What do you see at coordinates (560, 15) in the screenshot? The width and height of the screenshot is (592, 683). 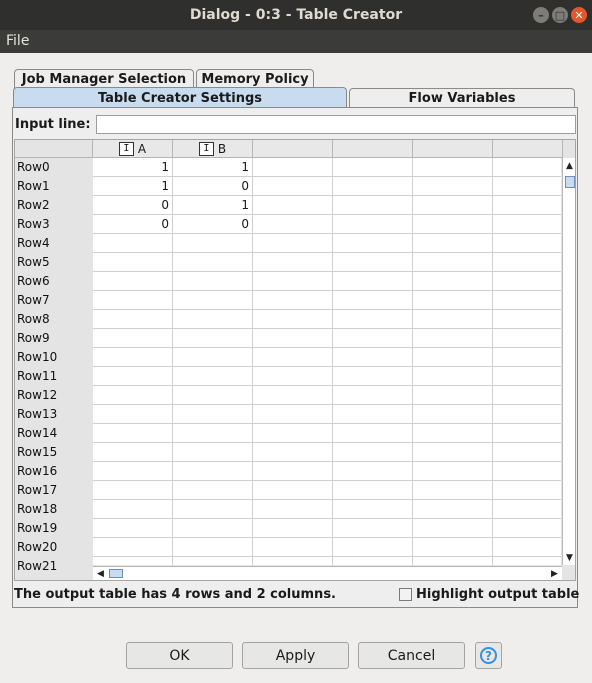 I see `maximize-icon: □` at bounding box center [560, 15].